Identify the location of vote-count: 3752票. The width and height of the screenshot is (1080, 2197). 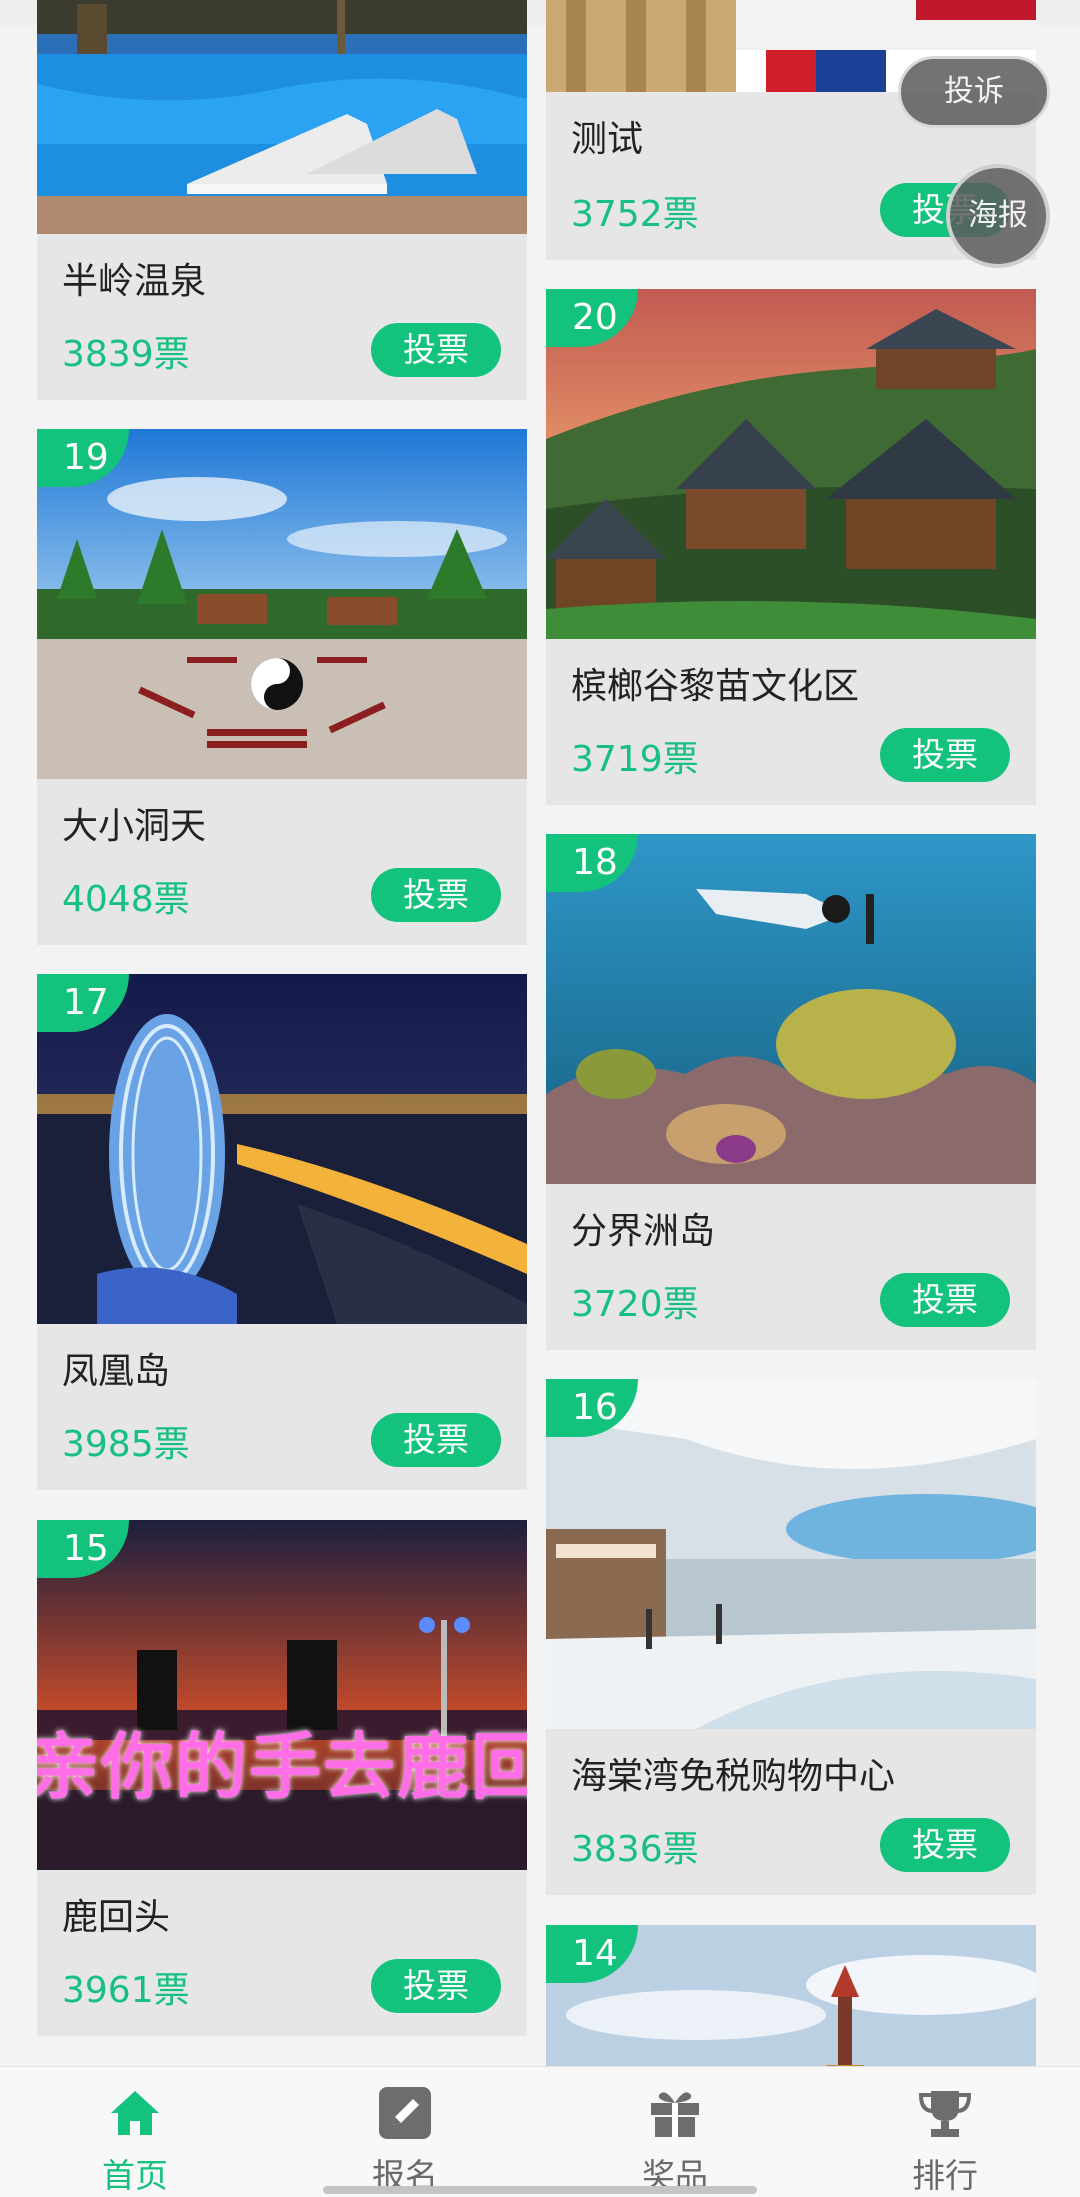
(635, 214).